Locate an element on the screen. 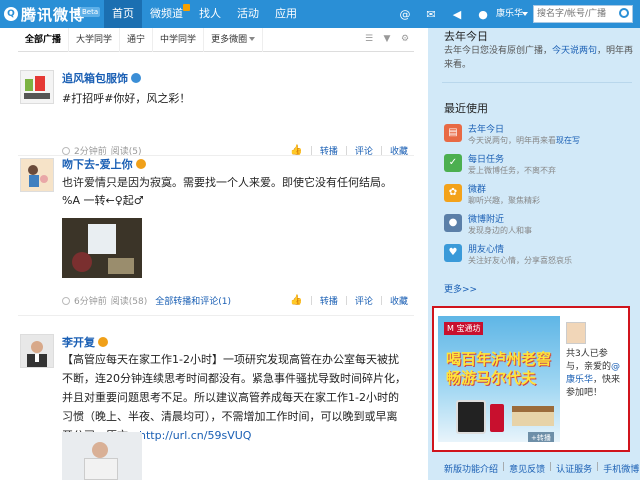 This screenshot has height=480, width=640. mobile-weibo-link: 手机微博 is located at coordinates (621, 468).